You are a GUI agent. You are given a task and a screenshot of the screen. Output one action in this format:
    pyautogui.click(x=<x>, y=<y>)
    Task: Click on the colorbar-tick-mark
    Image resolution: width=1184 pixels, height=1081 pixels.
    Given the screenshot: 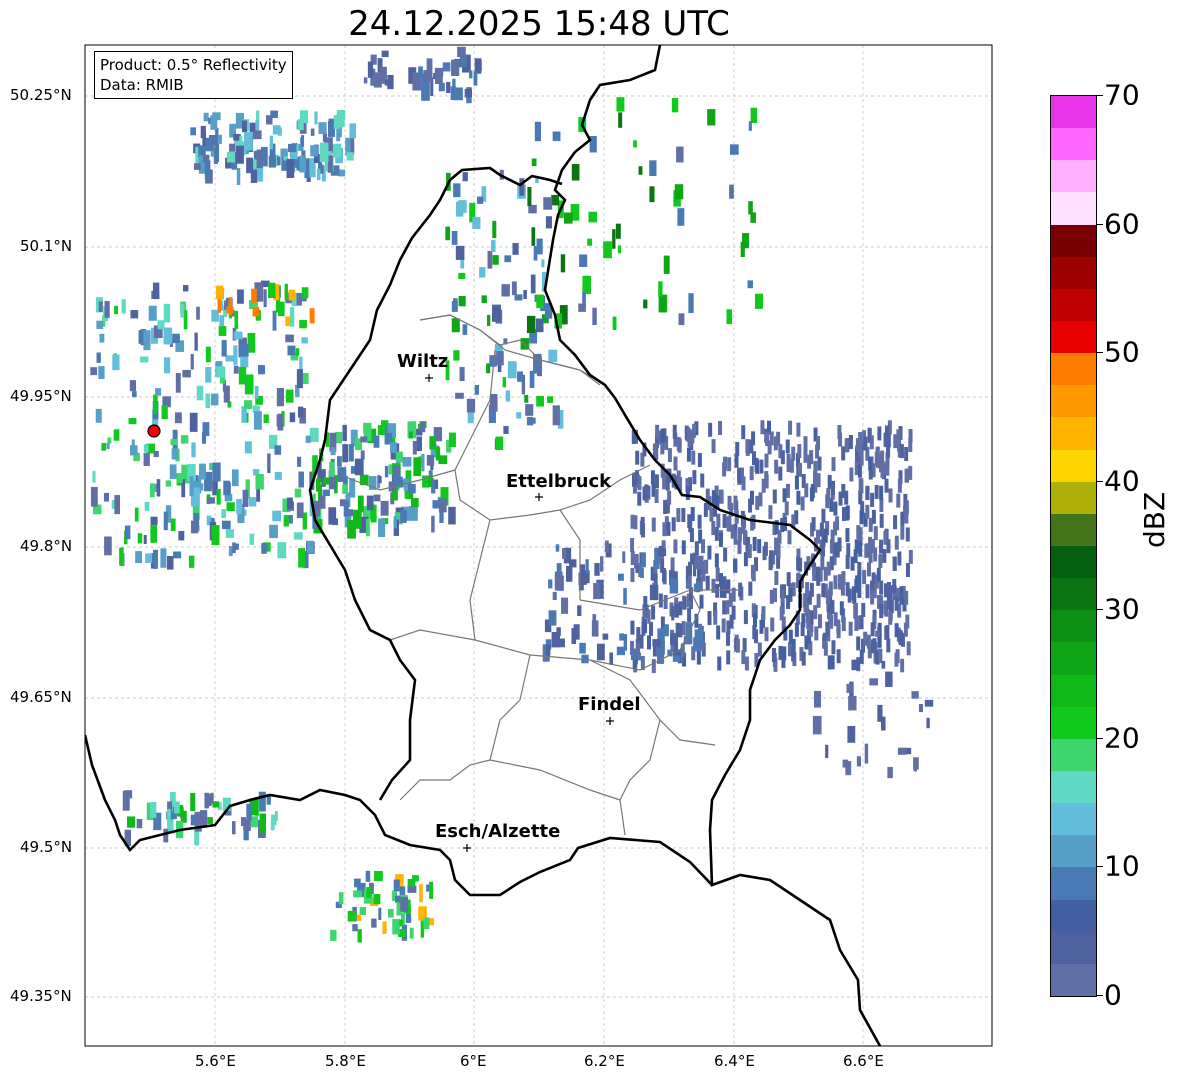 What is the action you would take?
    pyautogui.click(x=1099, y=610)
    